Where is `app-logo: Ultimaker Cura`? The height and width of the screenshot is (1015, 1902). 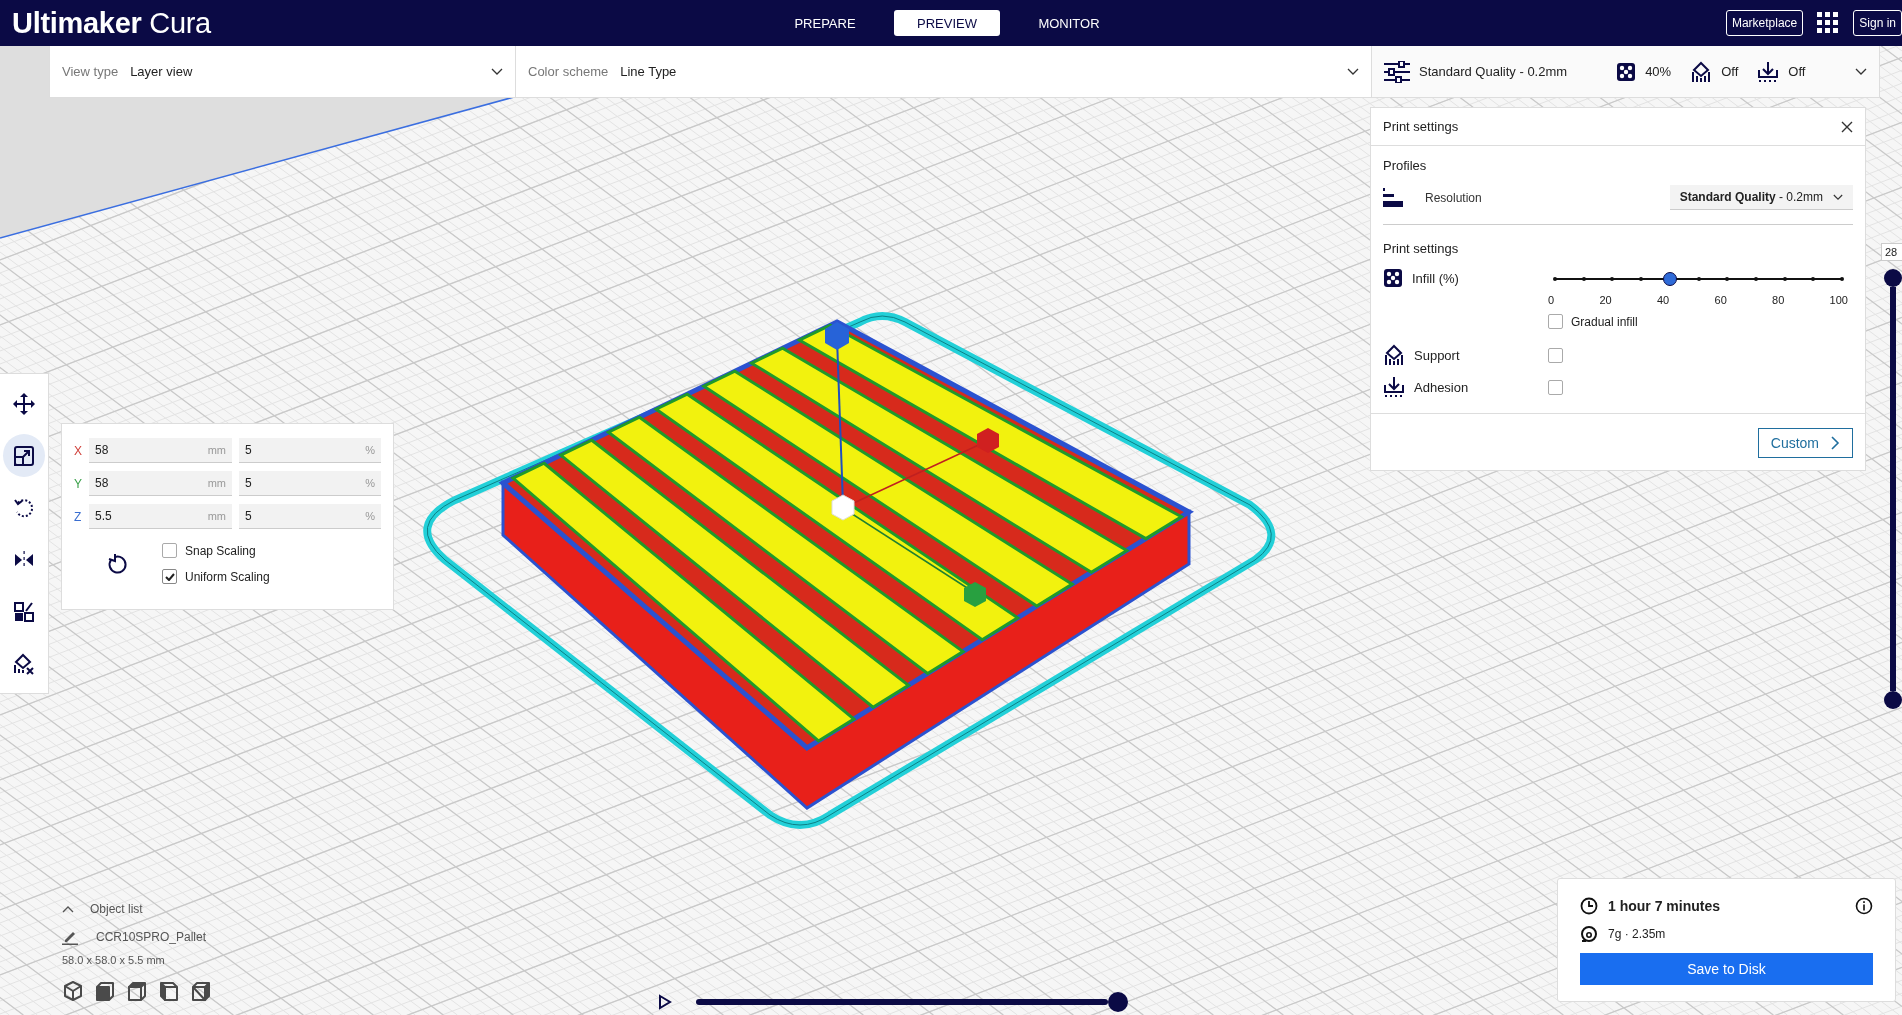
app-logo: Ultimaker Cura is located at coordinates (112, 23).